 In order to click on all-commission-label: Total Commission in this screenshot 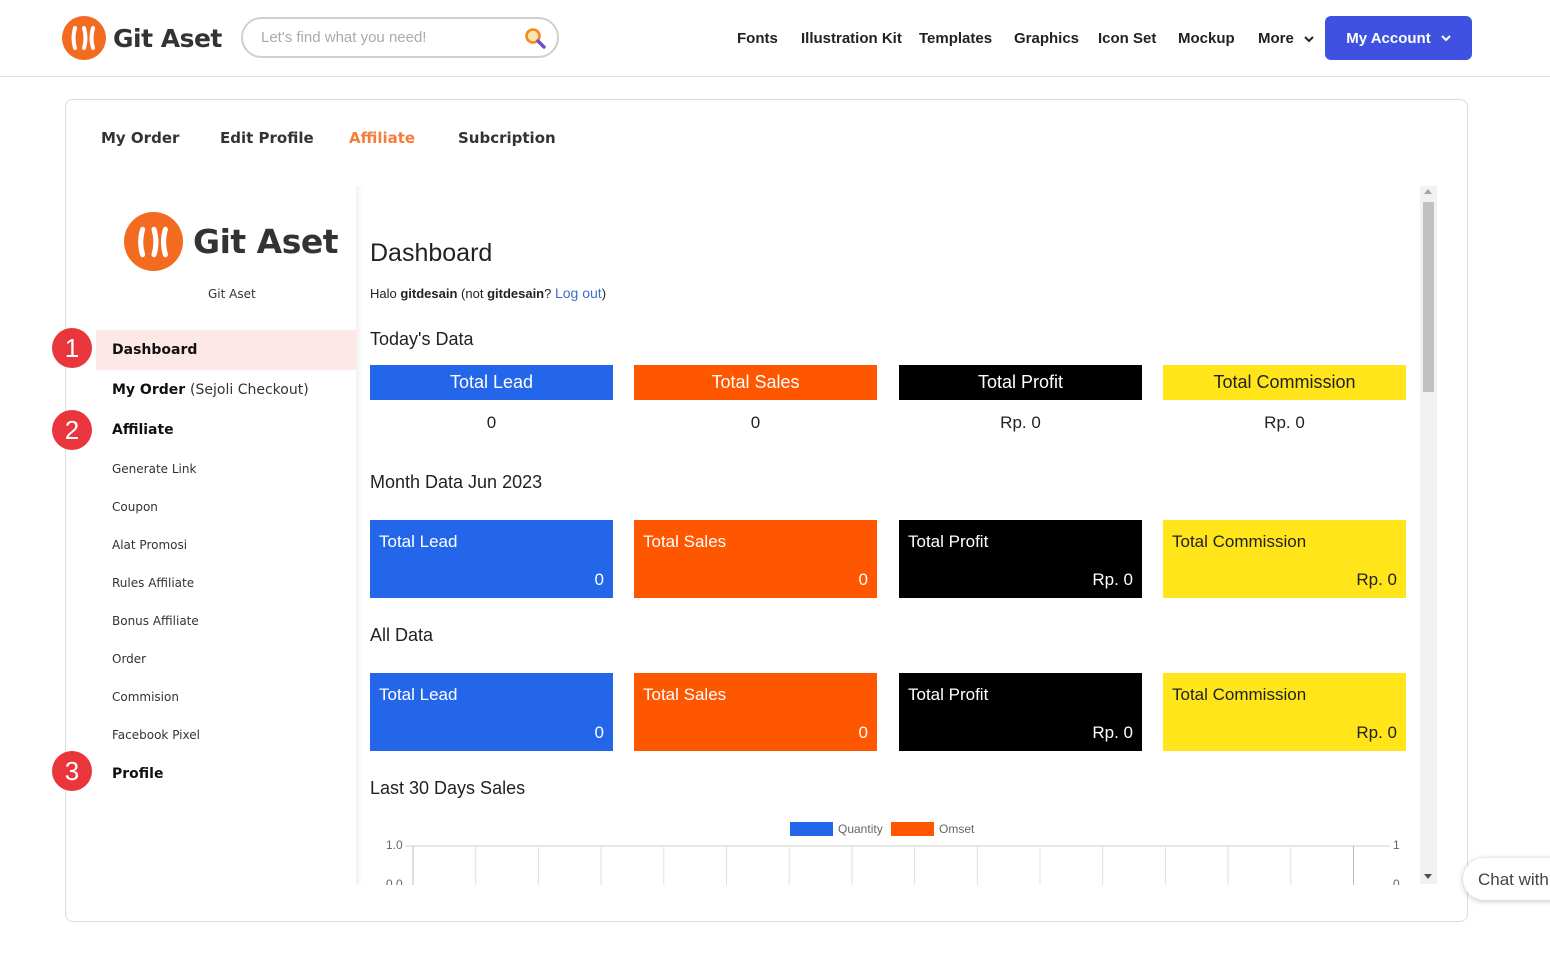, I will do `click(1239, 694)`.